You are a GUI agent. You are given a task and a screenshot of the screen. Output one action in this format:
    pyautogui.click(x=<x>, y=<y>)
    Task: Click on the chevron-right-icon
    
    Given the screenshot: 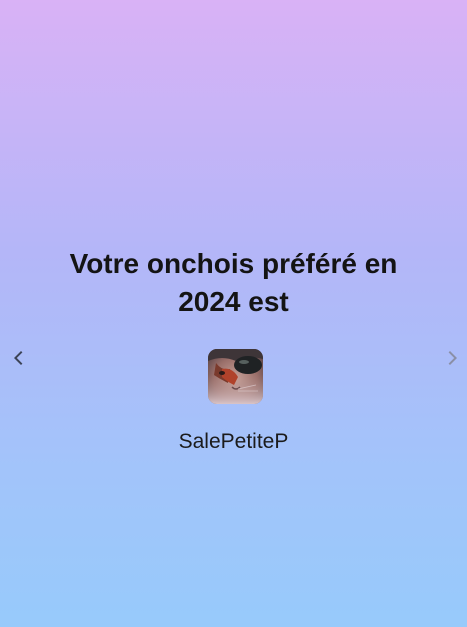 What is the action you would take?
    pyautogui.click(x=452, y=358)
    